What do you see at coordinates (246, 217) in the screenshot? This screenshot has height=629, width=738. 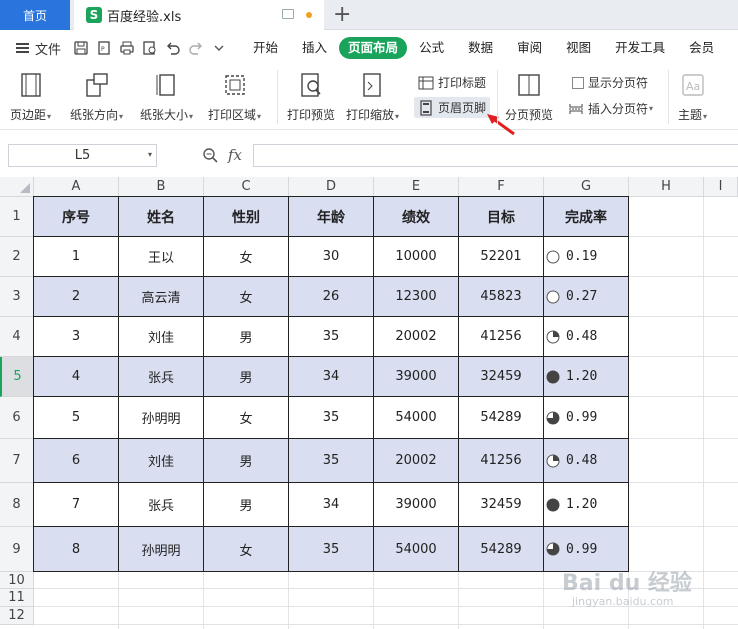 I see `header-cell: 性别` at bounding box center [246, 217].